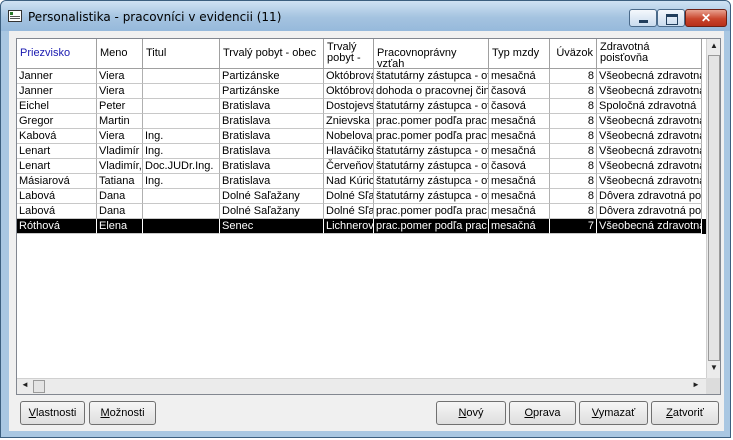  Describe the element at coordinates (57, 151) in the screenshot. I see `cell-priezvisko: Lenart` at that location.